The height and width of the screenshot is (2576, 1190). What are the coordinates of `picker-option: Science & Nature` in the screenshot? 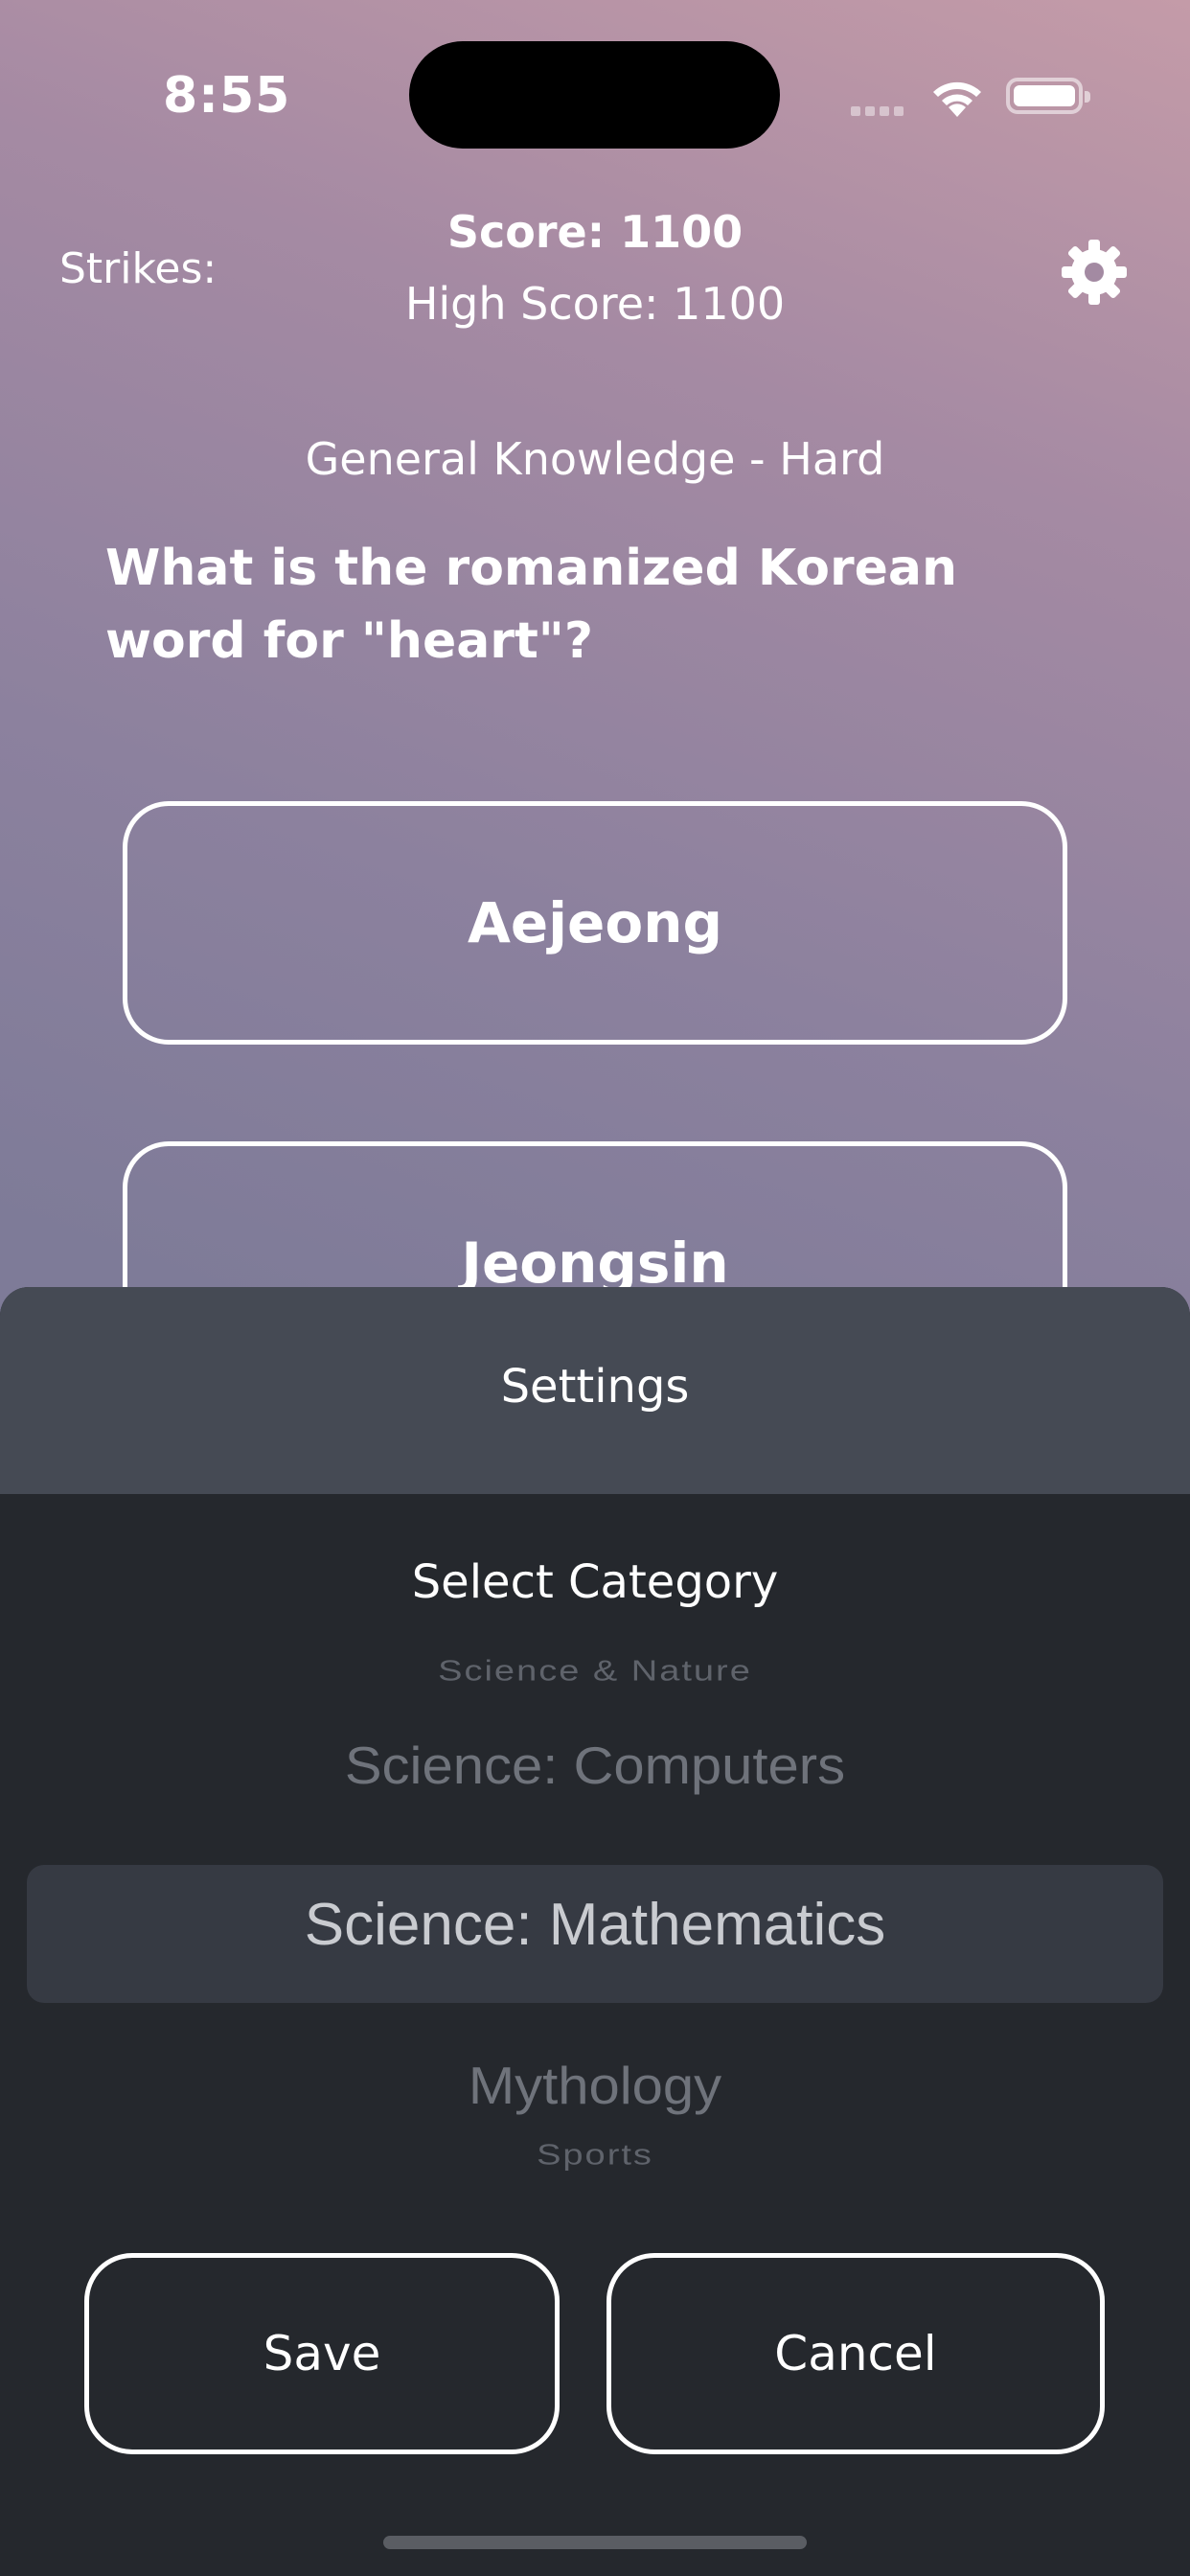 It's located at (595, 1671).